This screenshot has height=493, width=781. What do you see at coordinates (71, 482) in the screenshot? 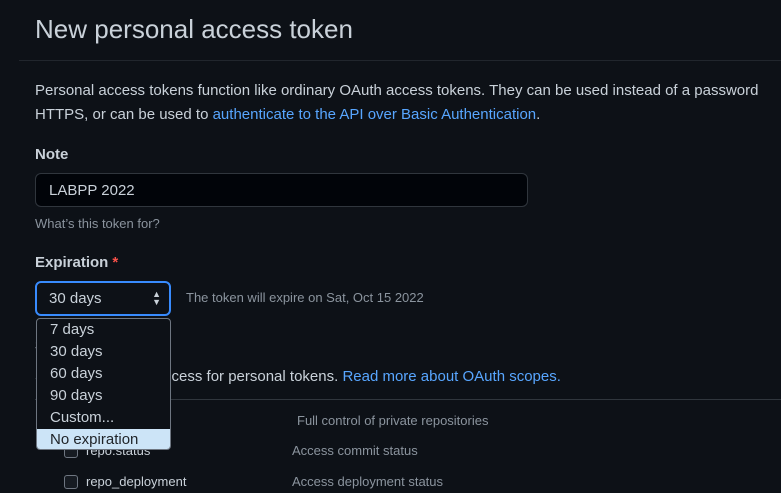
I see `scope-checkbox` at bounding box center [71, 482].